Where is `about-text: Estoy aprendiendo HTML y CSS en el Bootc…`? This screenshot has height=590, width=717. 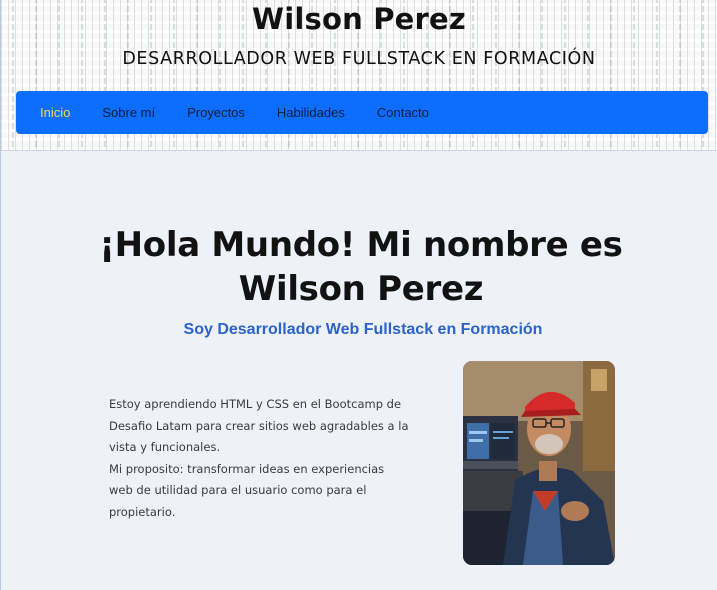 about-text: Estoy aprendiendo HTML y CSS en el Bootc… is located at coordinates (259, 458).